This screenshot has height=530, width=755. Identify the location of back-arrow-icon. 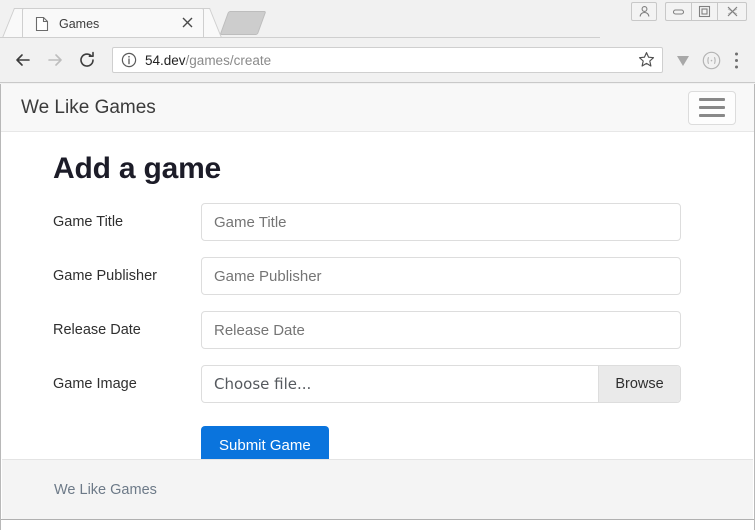
(23, 60).